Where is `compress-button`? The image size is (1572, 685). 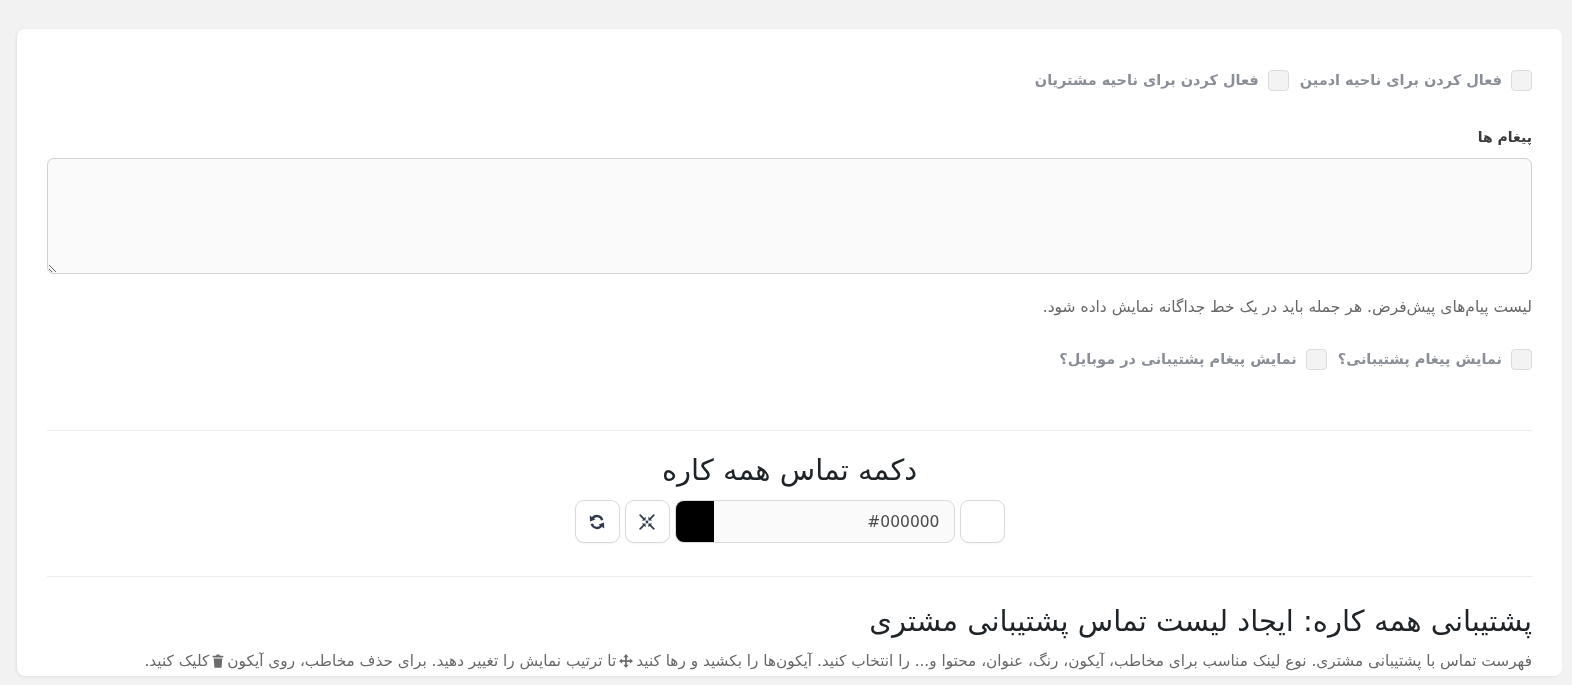
compress-button is located at coordinates (647, 521).